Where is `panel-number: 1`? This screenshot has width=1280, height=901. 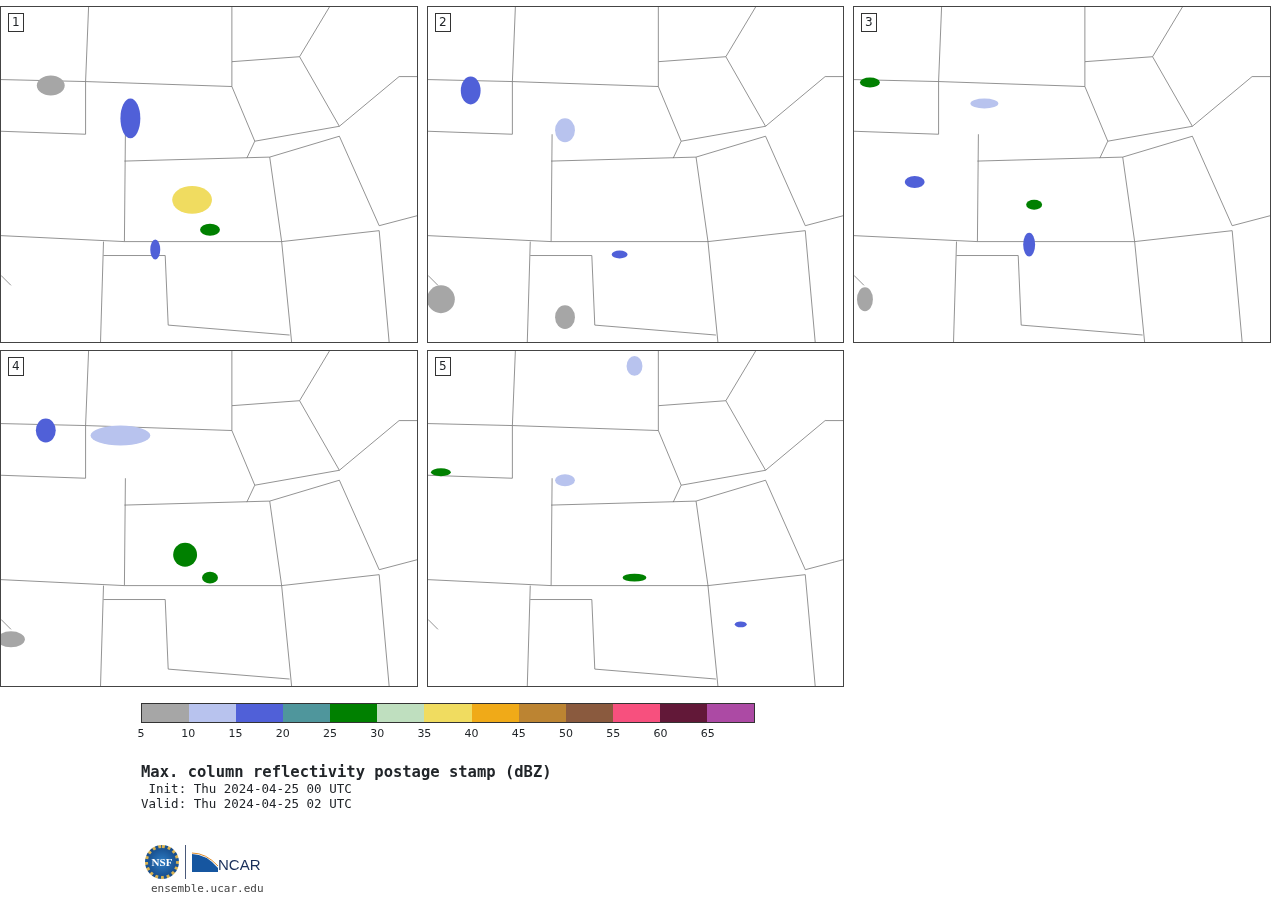 panel-number: 1 is located at coordinates (16, 22).